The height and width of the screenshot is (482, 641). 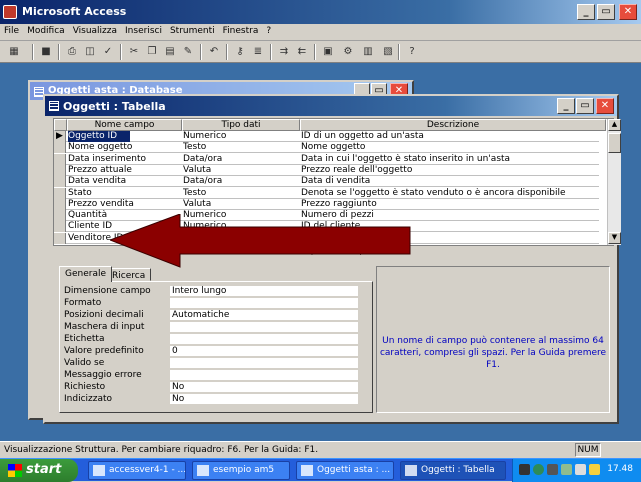 I want to click on tray-globe-icon, so click(x=538, y=469).